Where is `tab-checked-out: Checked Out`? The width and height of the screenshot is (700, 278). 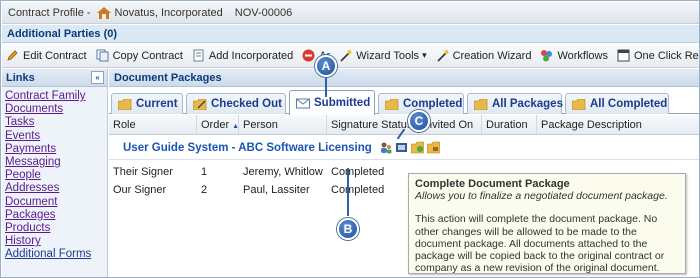 tab-checked-out: Checked Out is located at coordinates (236, 103).